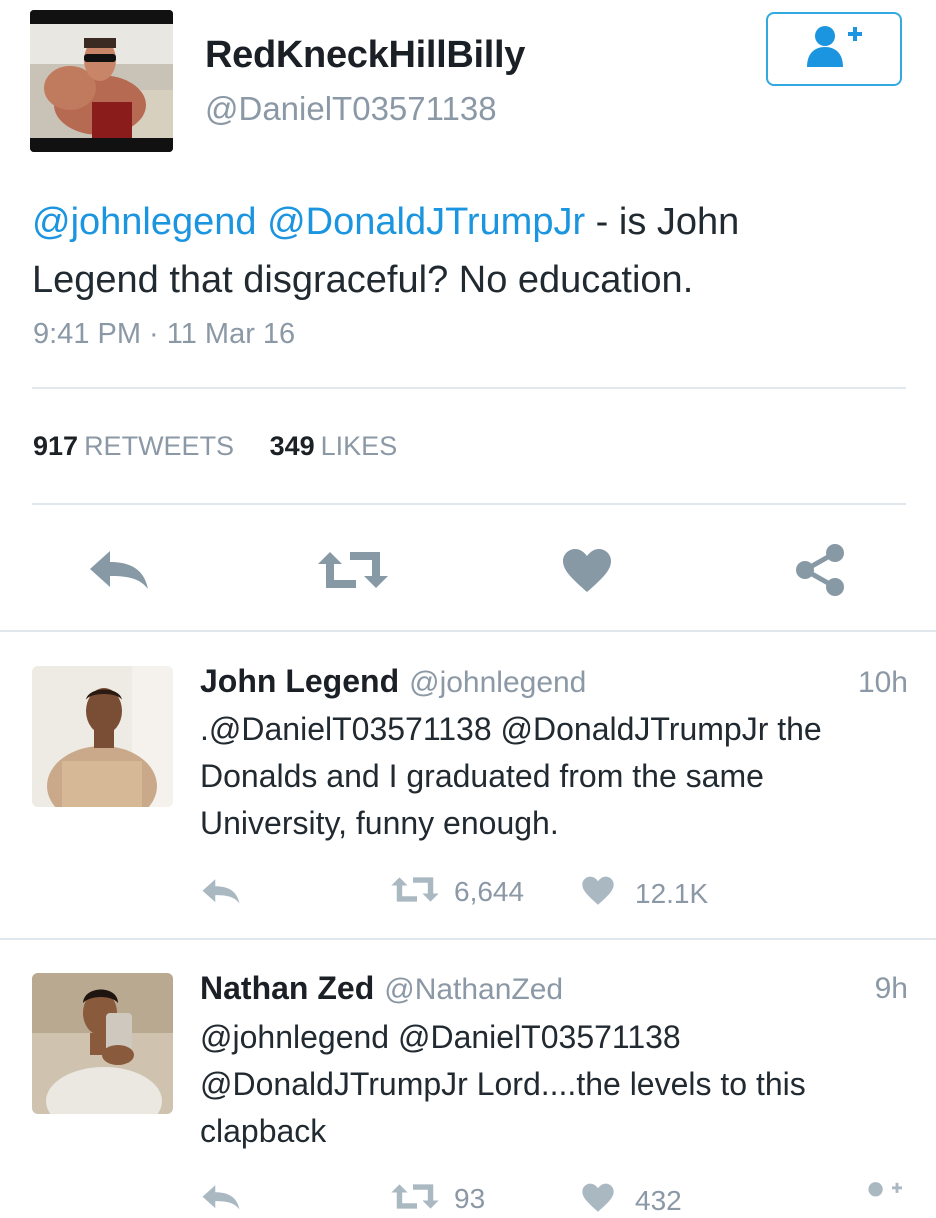 This screenshot has height=1218, width=936. I want to click on retweet-count: 93, so click(470, 1198).